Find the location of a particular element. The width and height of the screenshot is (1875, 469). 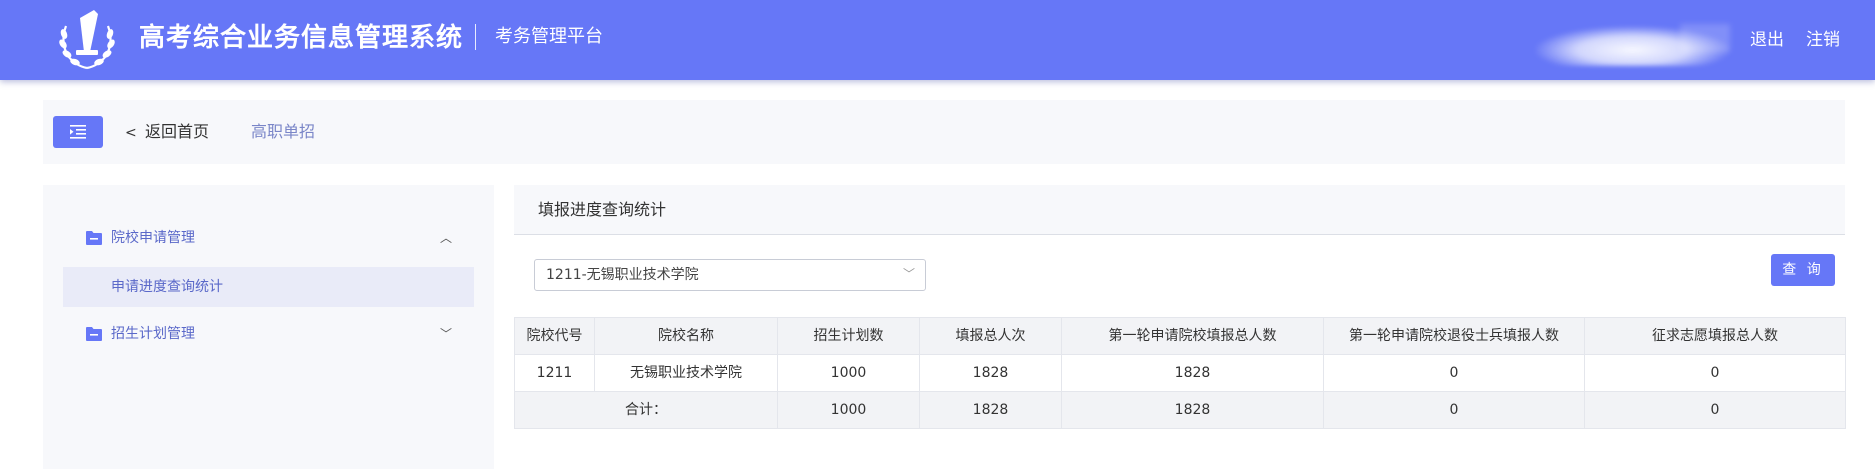

breadcrumb: < 返回首页 高职单招 is located at coordinates (944, 132).